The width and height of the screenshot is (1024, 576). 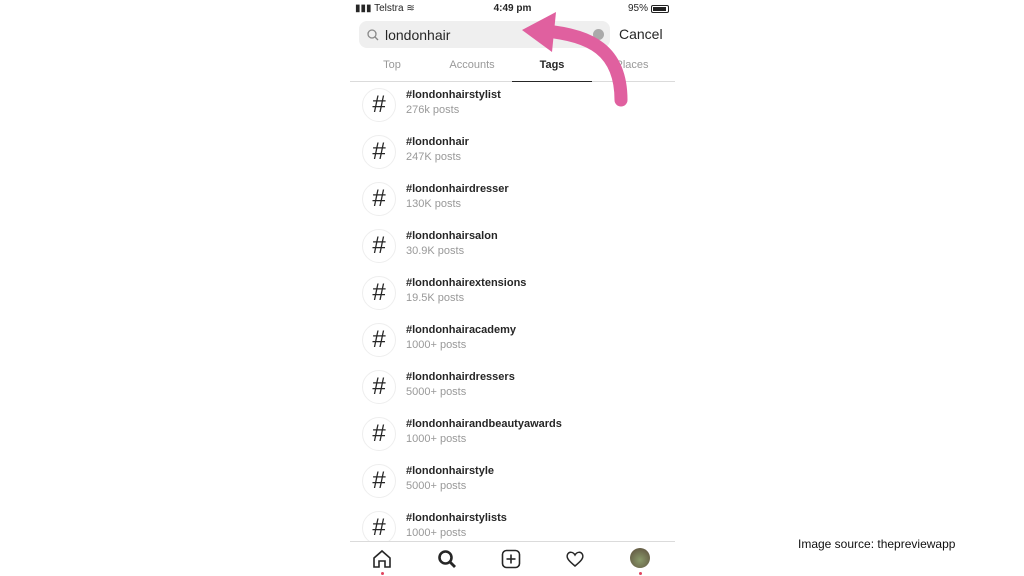 What do you see at coordinates (382, 559) in the screenshot?
I see `home-icon` at bounding box center [382, 559].